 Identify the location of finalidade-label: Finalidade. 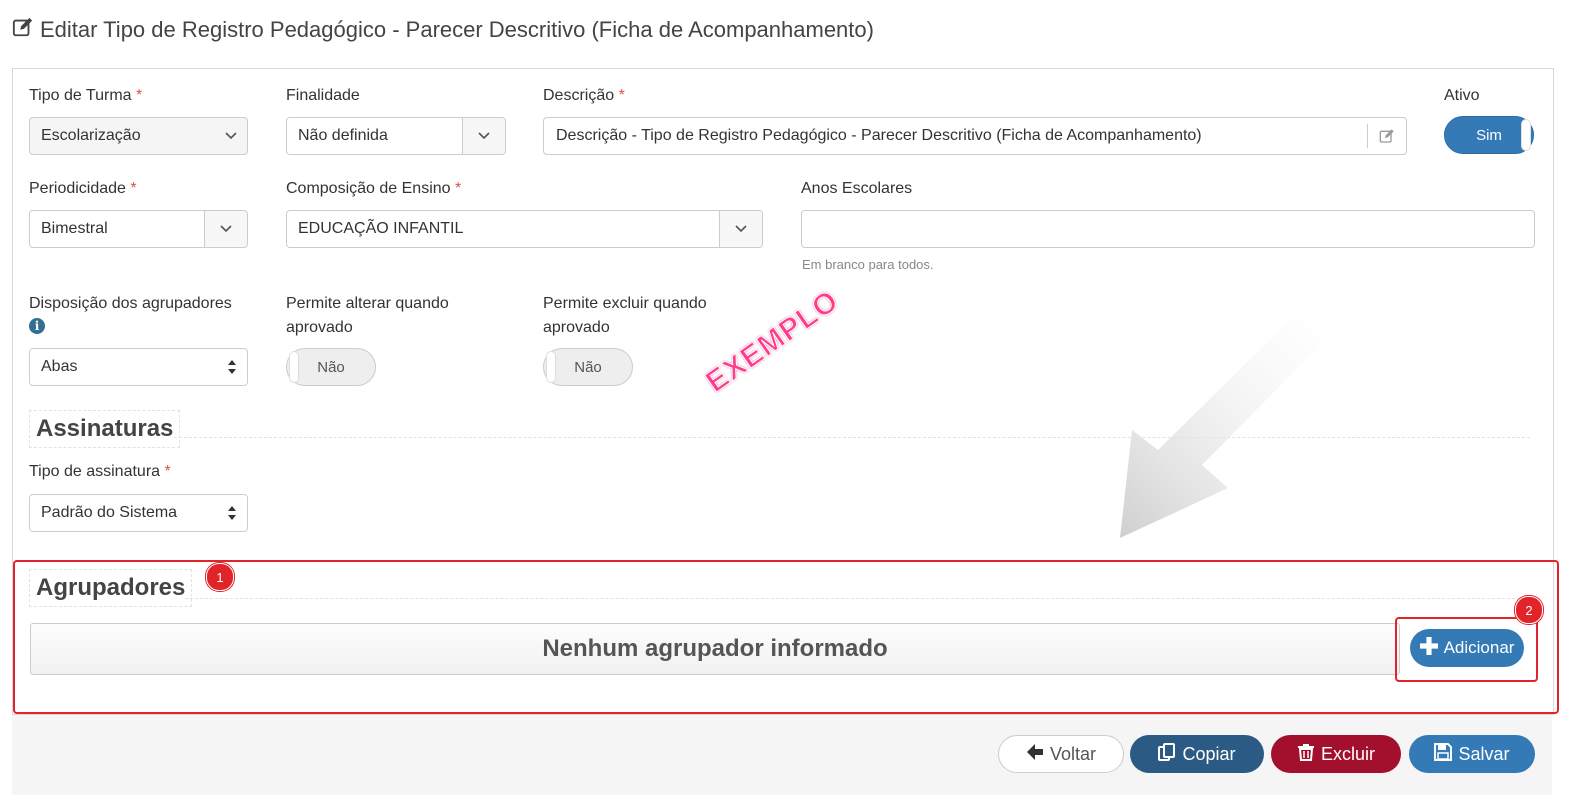
(323, 95).